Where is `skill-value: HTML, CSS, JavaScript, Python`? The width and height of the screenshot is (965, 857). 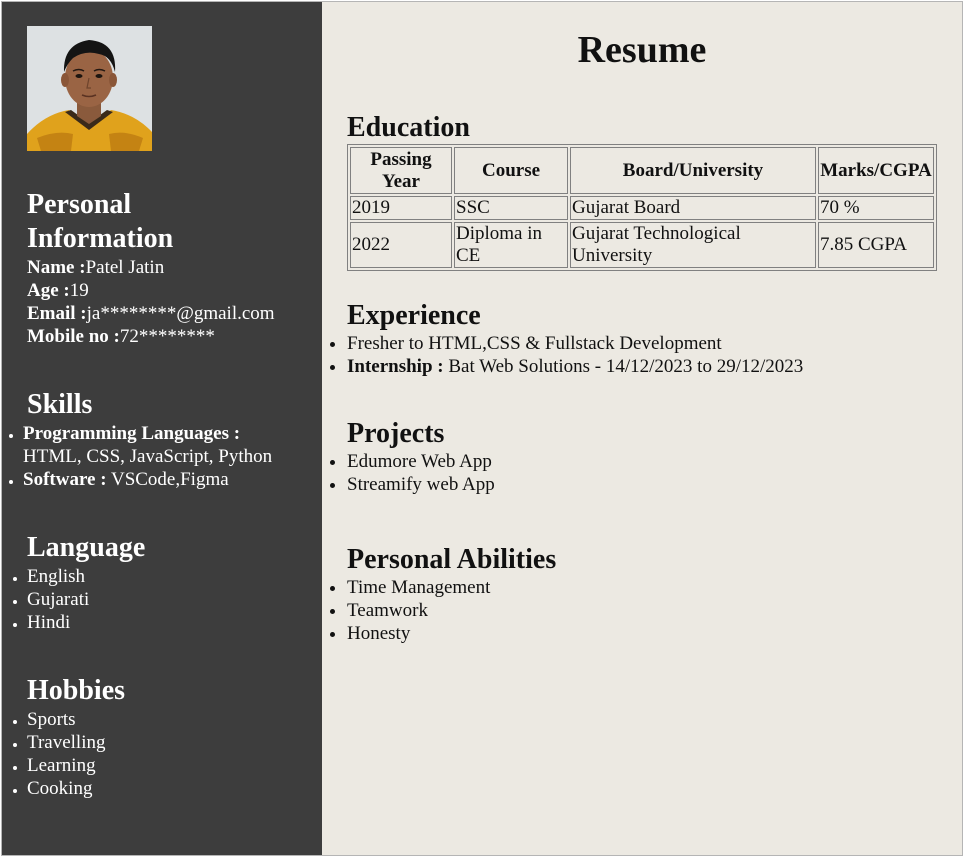
skill-value: HTML, CSS, JavaScript, Python is located at coordinates (148, 456).